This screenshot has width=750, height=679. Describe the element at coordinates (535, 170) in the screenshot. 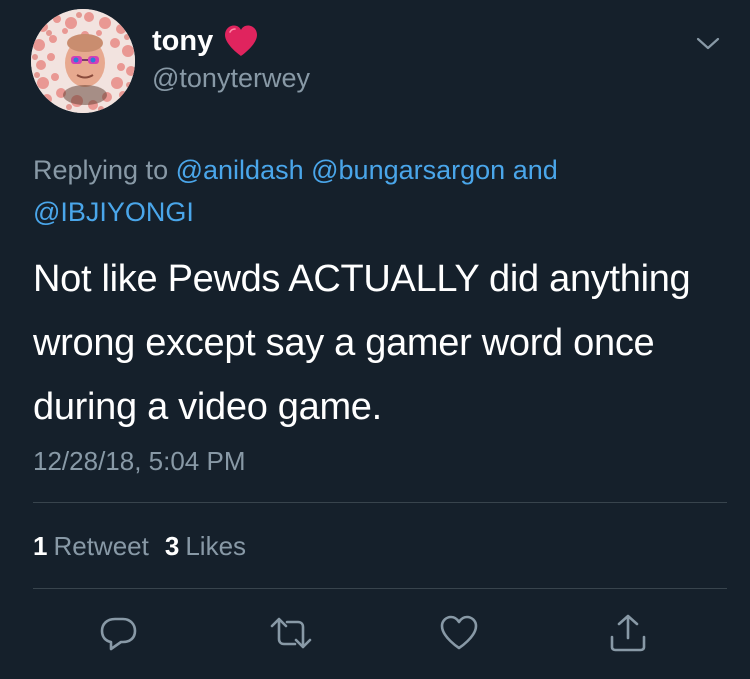

I see `mention-conjunction: and` at that location.